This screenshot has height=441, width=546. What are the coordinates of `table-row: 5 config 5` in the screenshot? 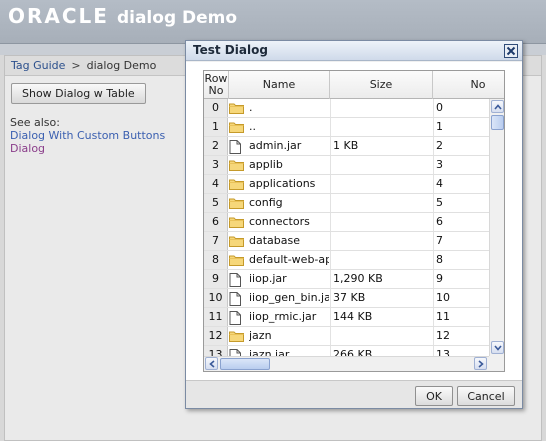 It's located at (346, 203).